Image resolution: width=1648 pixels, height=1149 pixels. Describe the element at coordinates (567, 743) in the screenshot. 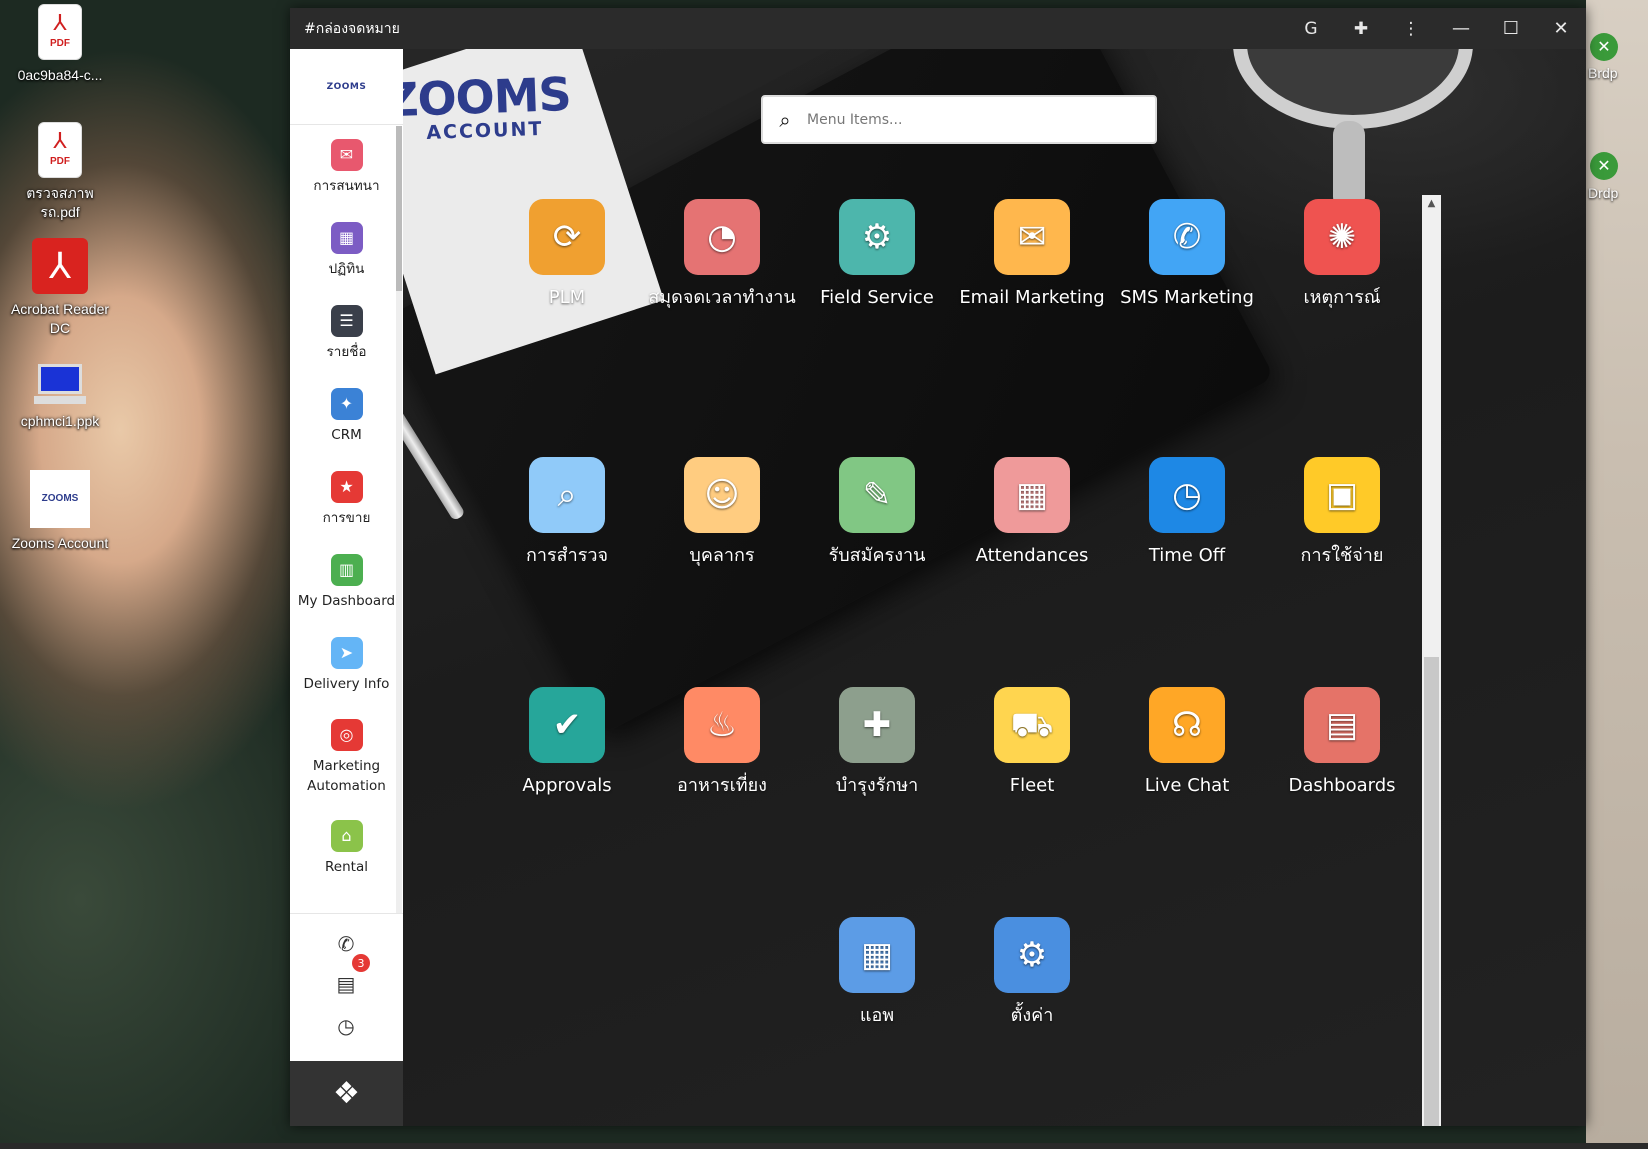

I see `app-tile: ✔ Approvals` at that location.